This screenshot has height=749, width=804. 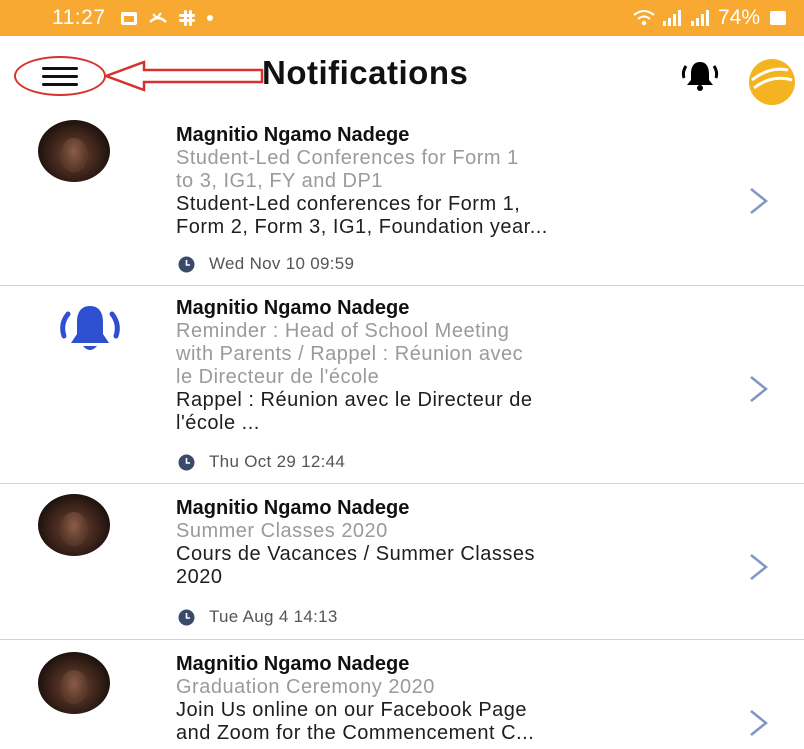 I want to click on battery-percent: 74%, so click(x=738, y=17).